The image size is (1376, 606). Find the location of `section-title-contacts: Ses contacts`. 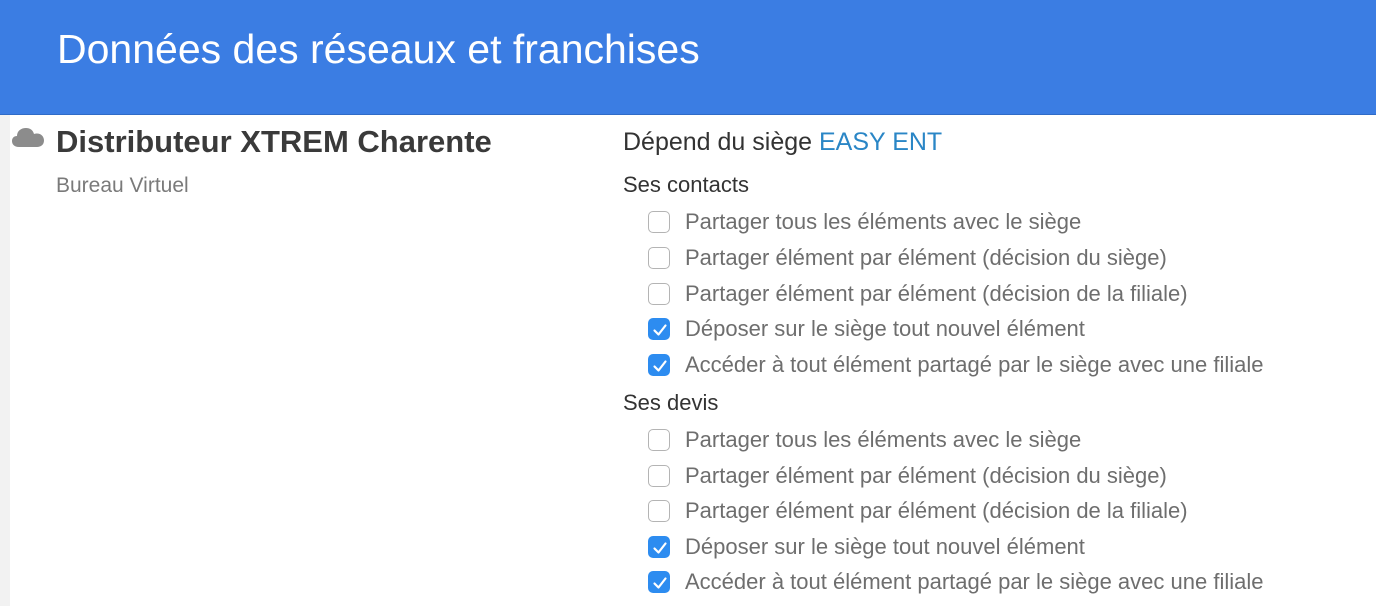

section-title-contacts: Ses contacts is located at coordinates (686, 184).